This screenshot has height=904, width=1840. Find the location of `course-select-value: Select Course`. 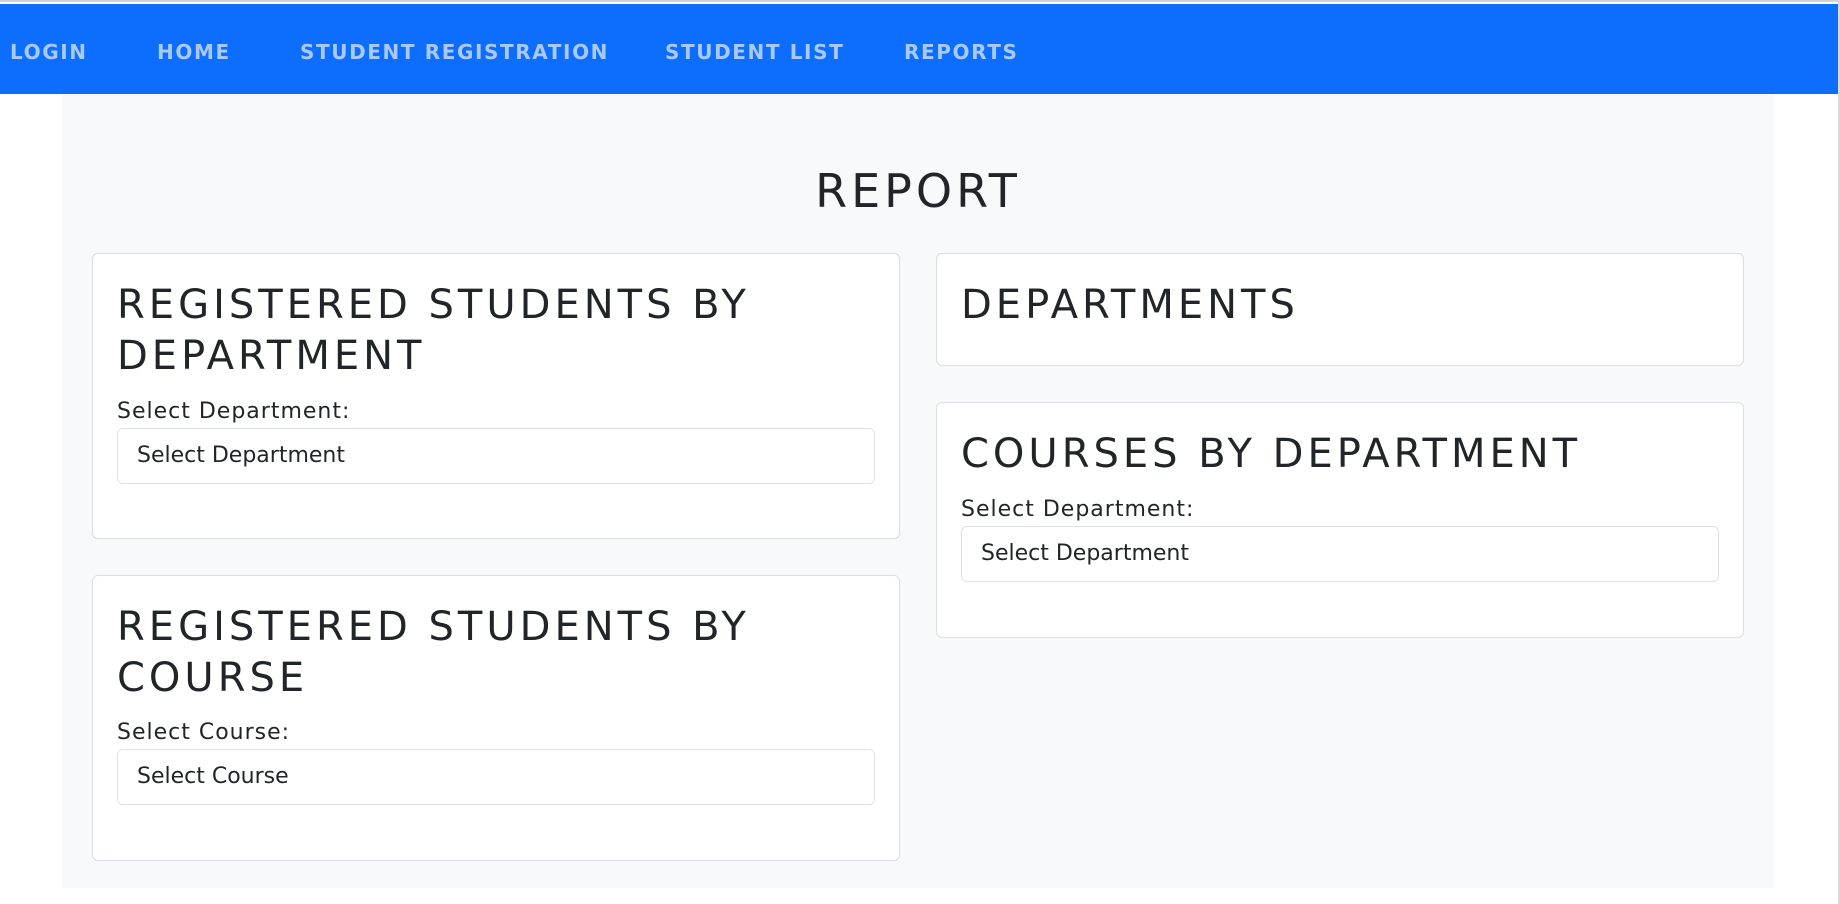

course-select-value: Select Course is located at coordinates (213, 776).